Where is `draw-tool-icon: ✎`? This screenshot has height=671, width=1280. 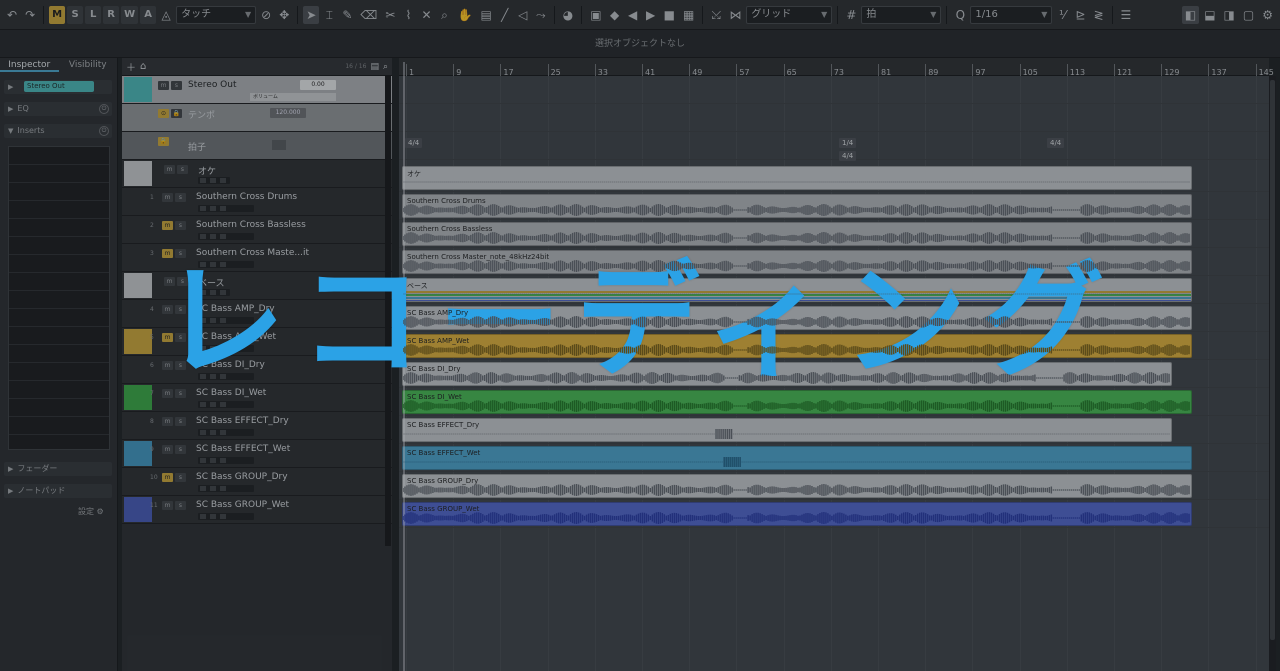
draw-tool-icon: ✎ is located at coordinates (347, 15).